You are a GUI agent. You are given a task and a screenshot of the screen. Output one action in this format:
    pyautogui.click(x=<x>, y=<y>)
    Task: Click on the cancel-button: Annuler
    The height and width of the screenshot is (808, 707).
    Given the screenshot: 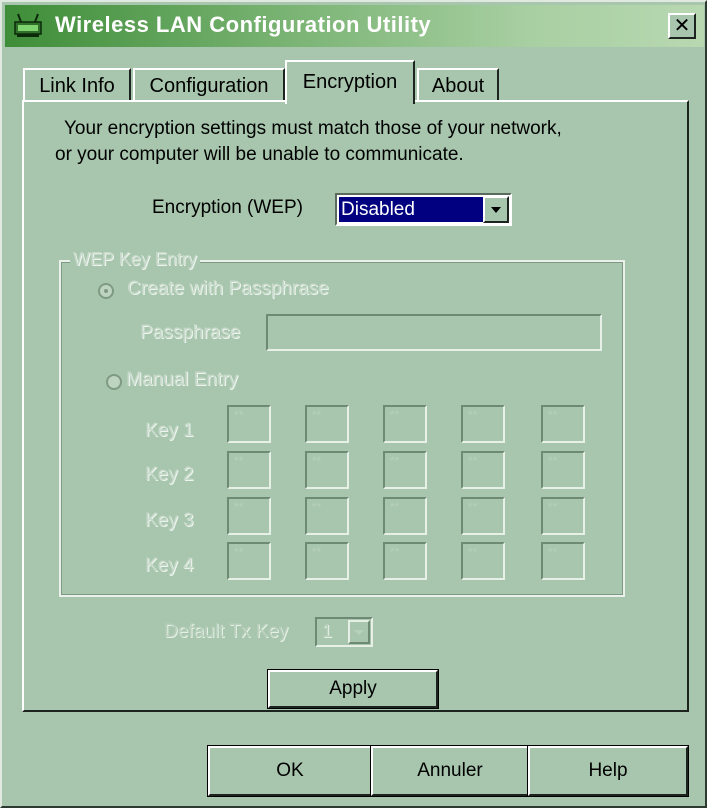 What is the action you would take?
    pyautogui.click(x=450, y=771)
    